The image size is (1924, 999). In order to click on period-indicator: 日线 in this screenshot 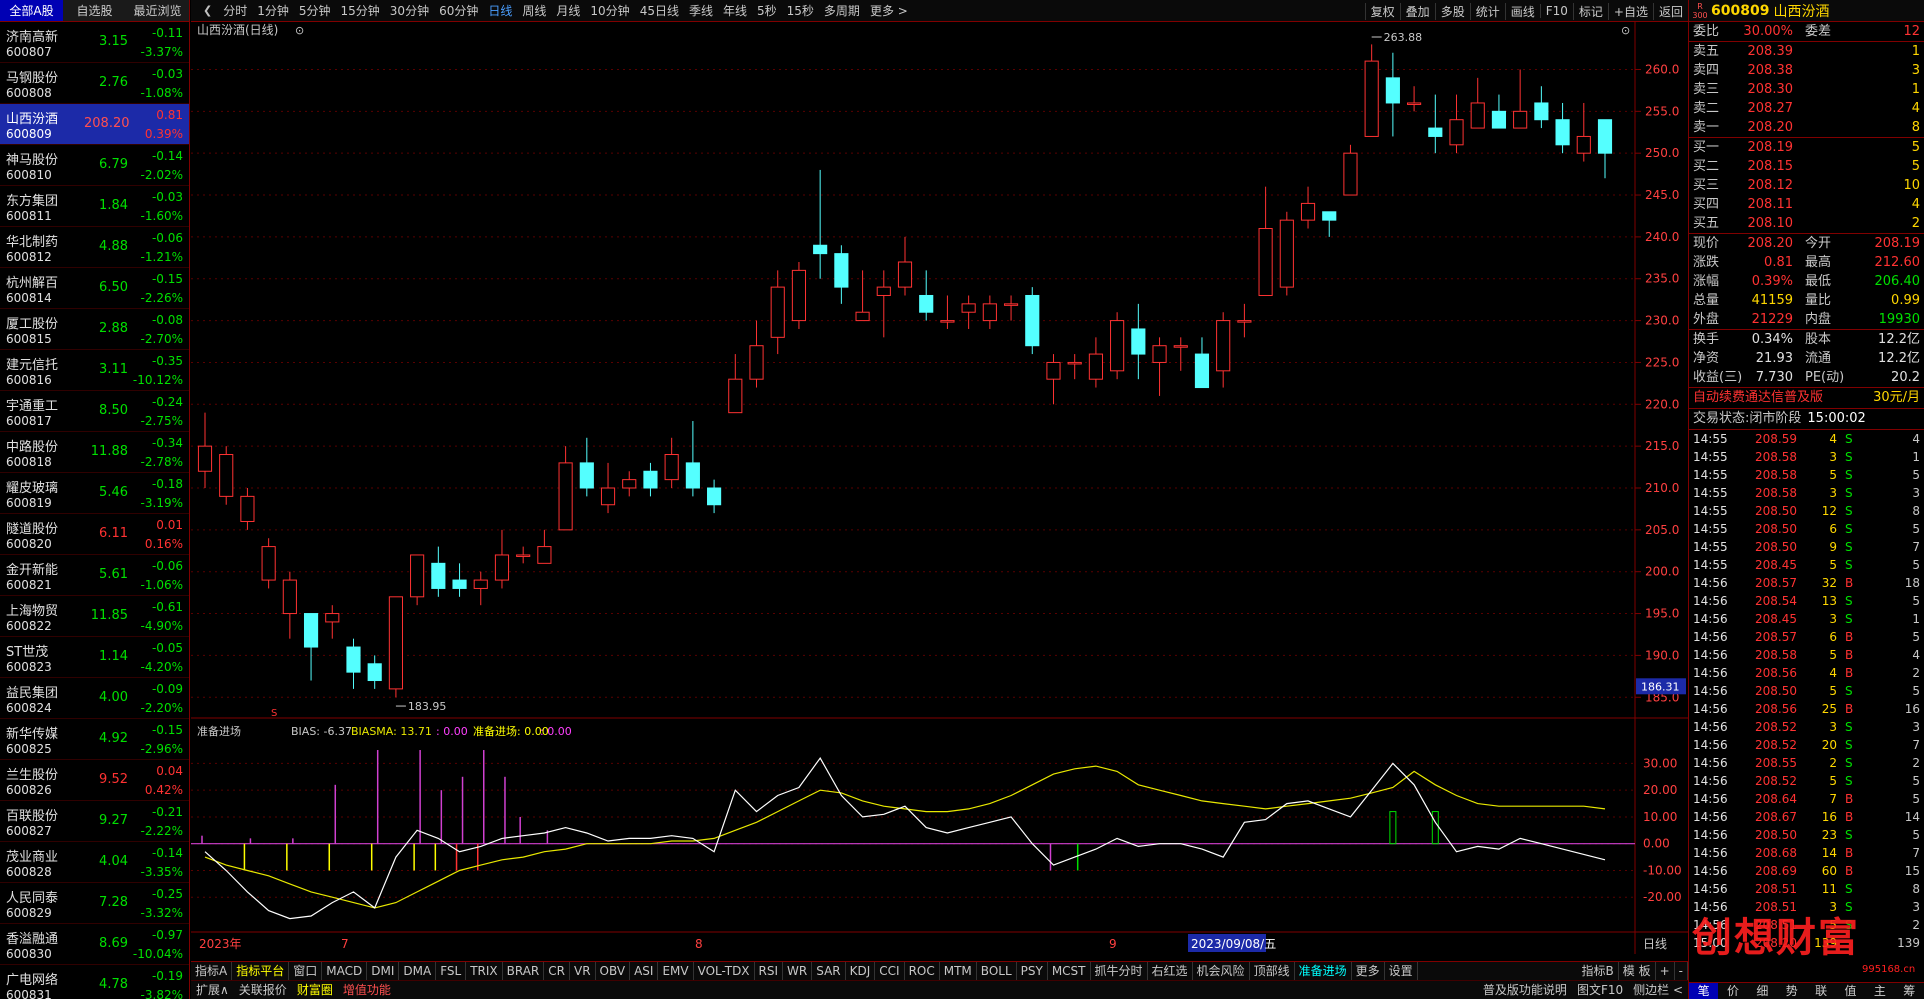, I will do `click(1655, 944)`.